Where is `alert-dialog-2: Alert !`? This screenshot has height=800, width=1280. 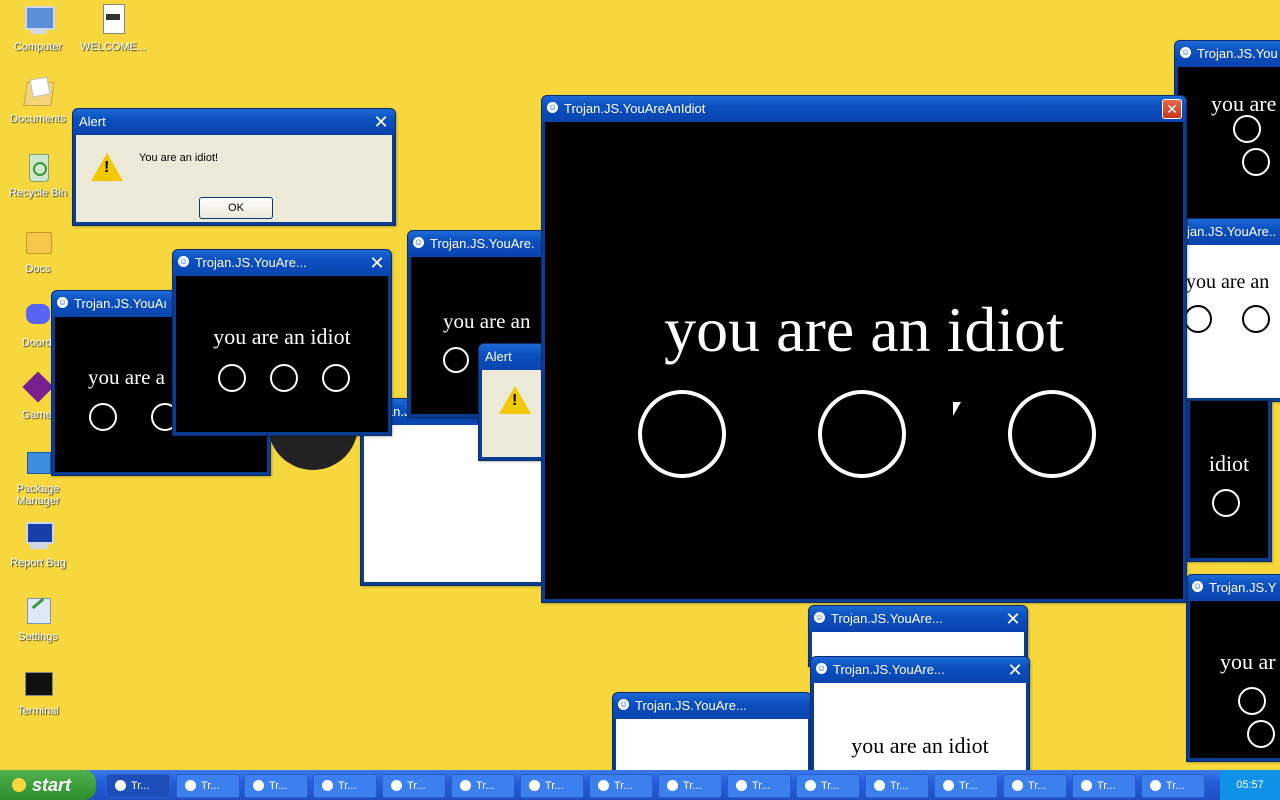 alert-dialog-2: Alert ! is located at coordinates (514, 402).